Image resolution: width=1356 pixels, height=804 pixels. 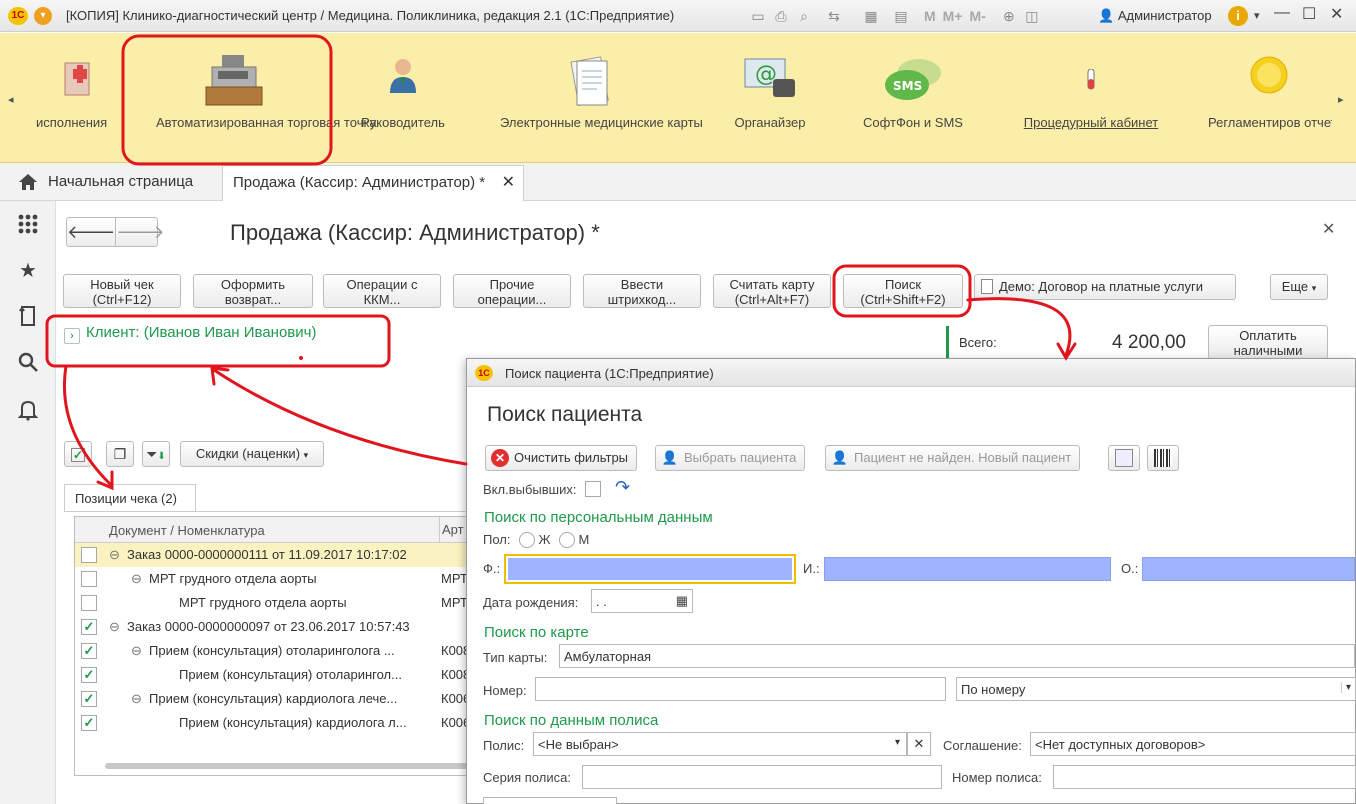 What do you see at coordinates (834, 16) in the screenshot?
I see `link-icon: ⇆` at bounding box center [834, 16].